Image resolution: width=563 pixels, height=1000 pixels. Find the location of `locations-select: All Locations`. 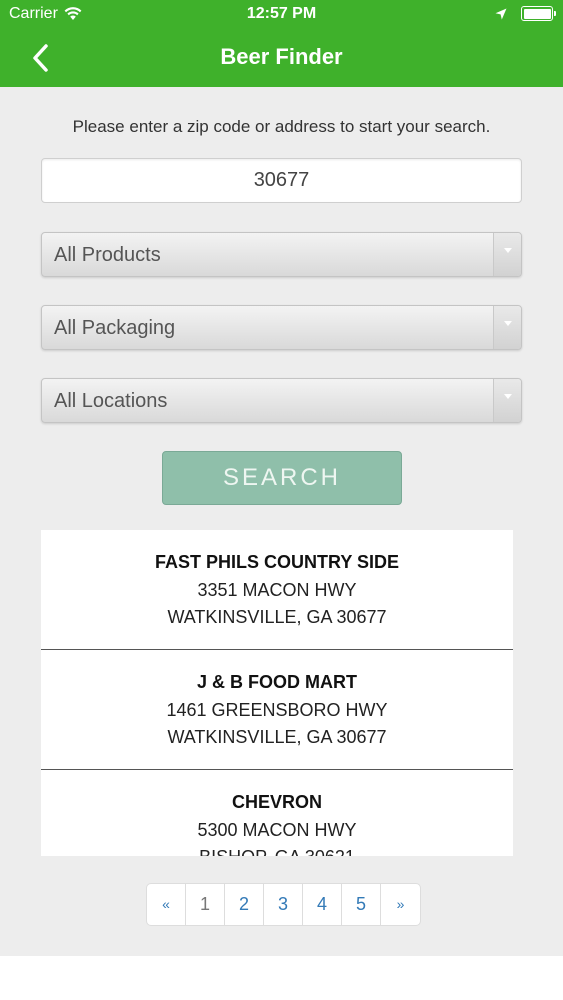

locations-select: All Locations is located at coordinates (281, 400).